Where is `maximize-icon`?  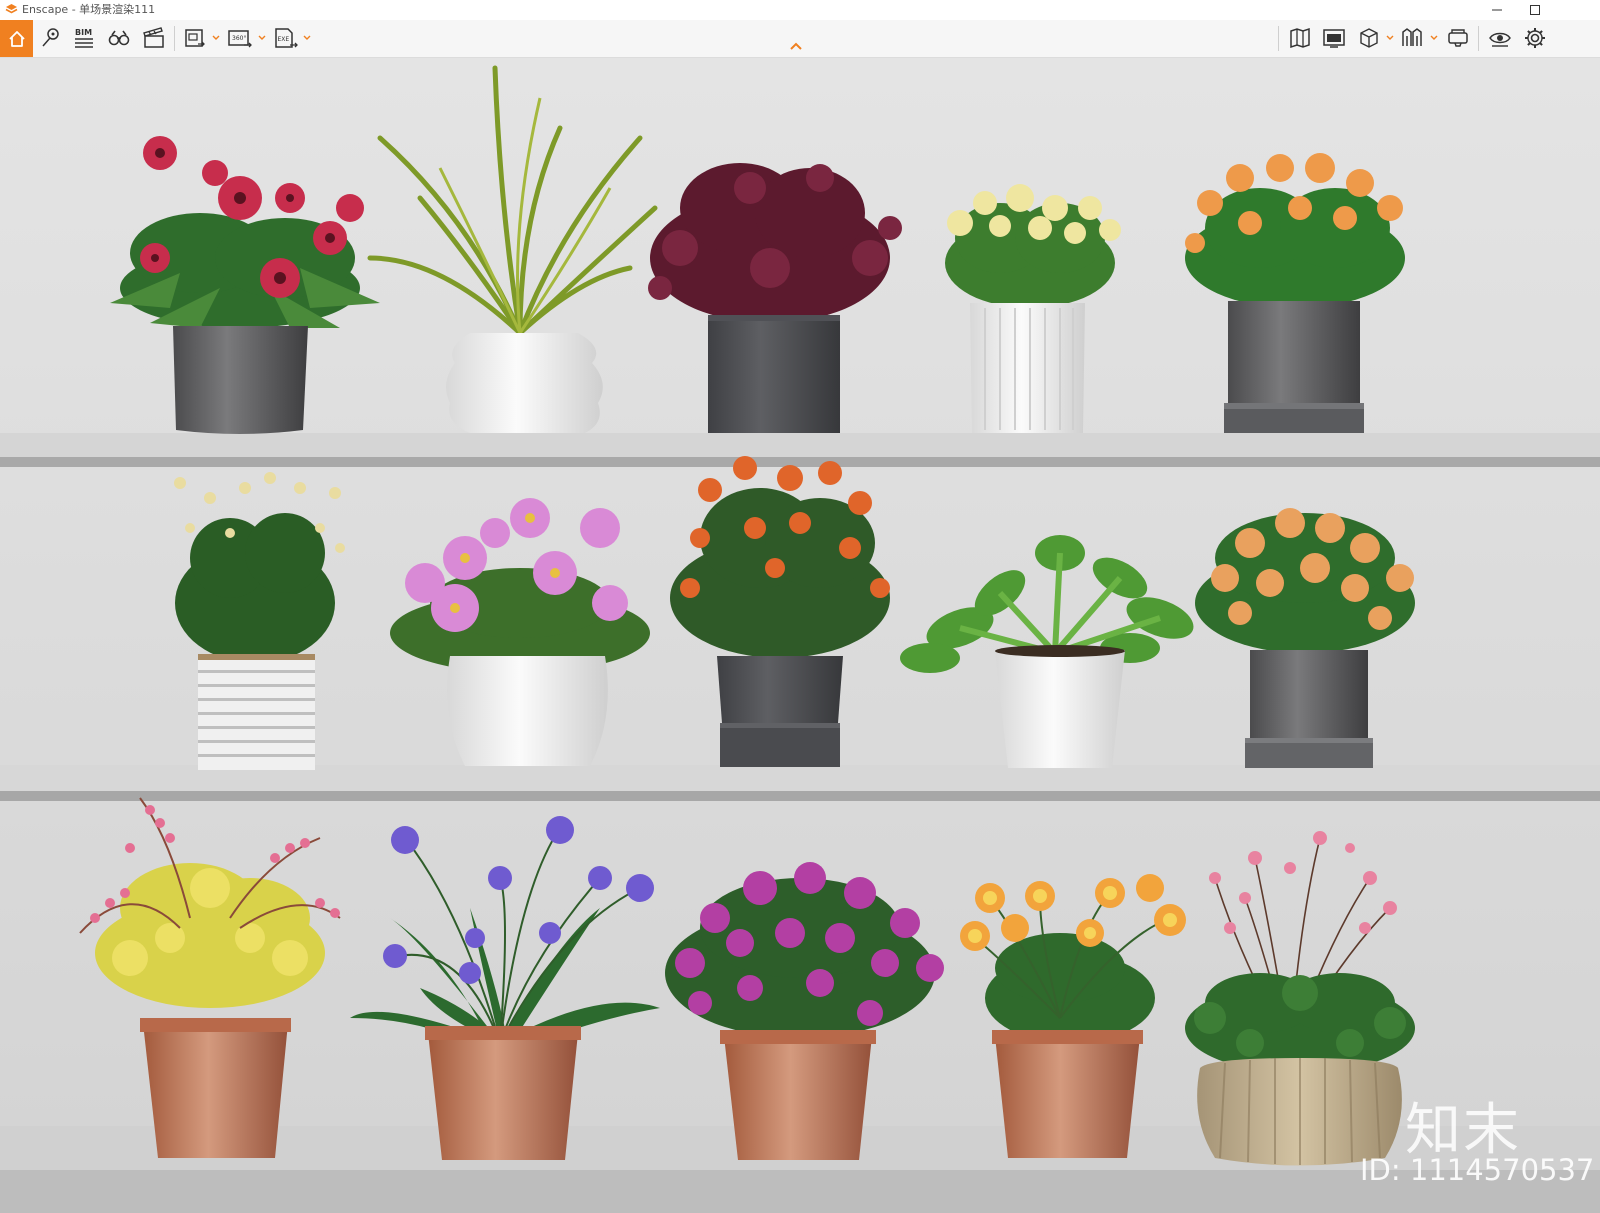 maximize-icon is located at coordinates (1535, 10).